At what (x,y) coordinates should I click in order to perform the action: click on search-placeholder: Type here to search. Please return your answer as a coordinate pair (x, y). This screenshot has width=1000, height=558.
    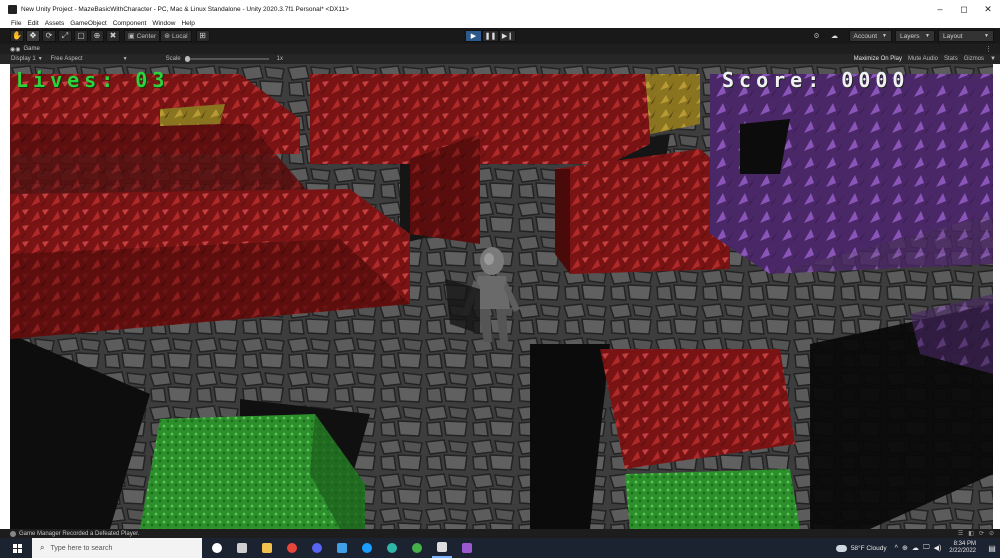
    Looking at the image, I should click on (81, 548).